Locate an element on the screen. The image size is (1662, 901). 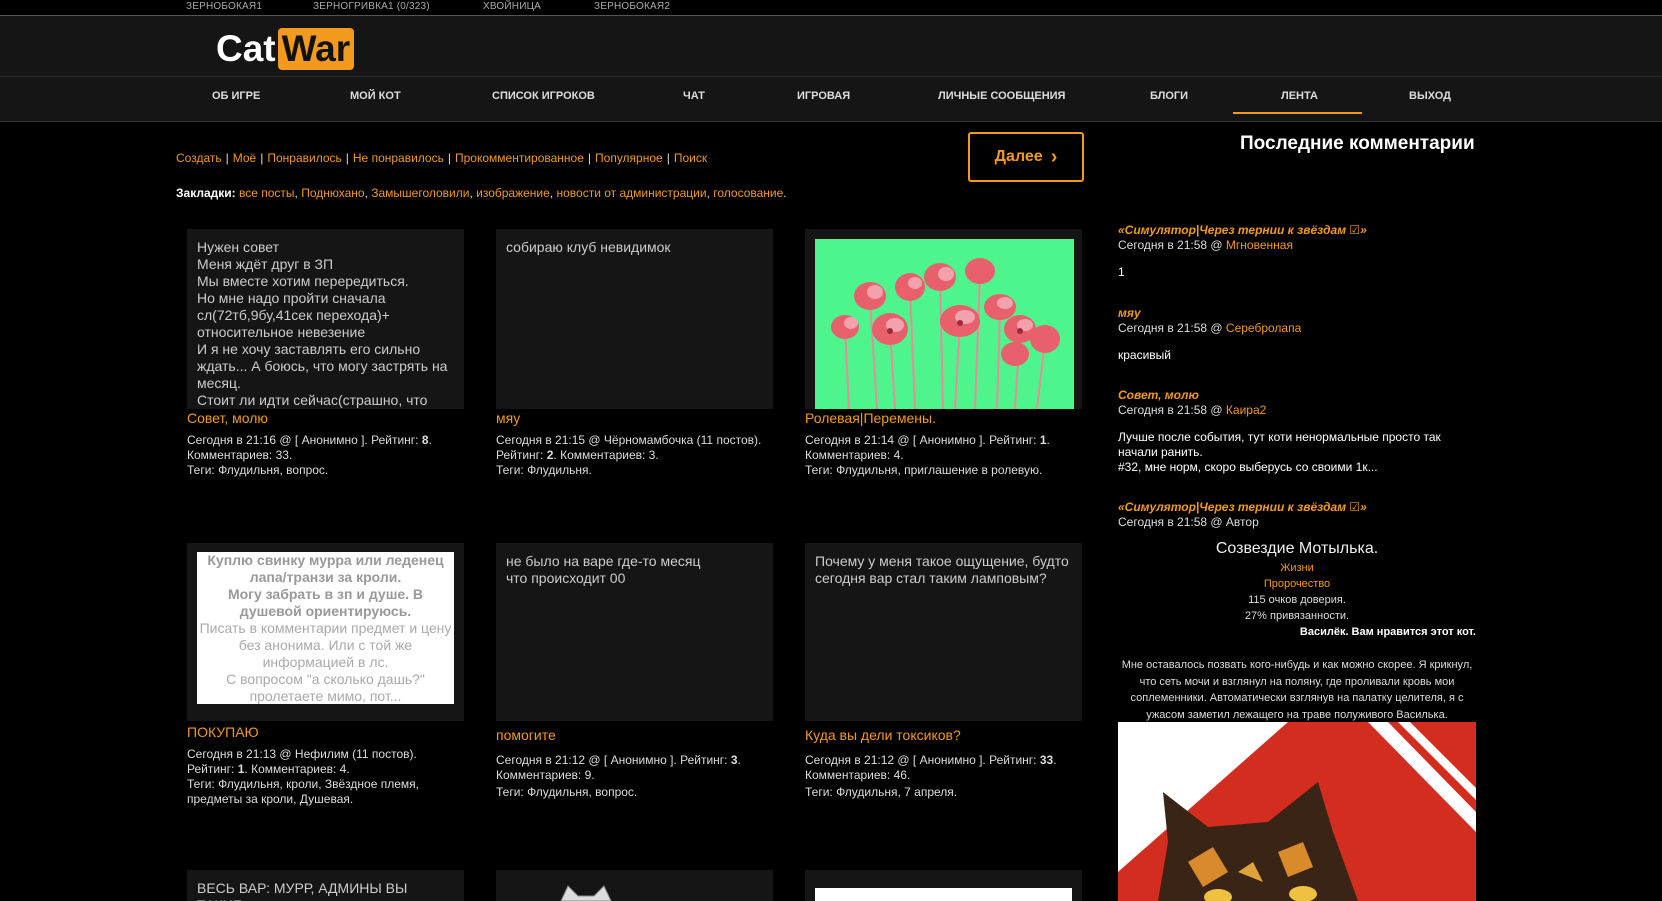
link-mine: Моё is located at coordinates (244, 158).